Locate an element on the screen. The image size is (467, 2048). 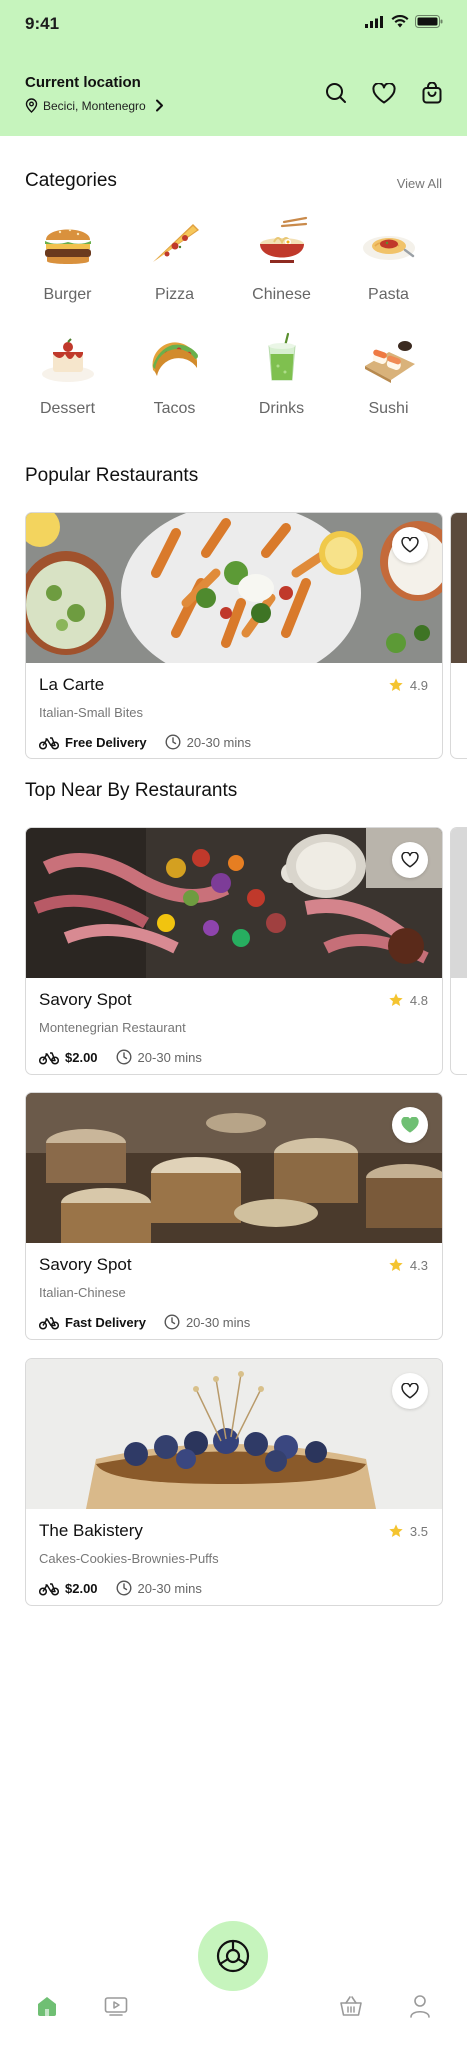
delivery-info: Fast Delivery is located at coordinates (92, 1322).